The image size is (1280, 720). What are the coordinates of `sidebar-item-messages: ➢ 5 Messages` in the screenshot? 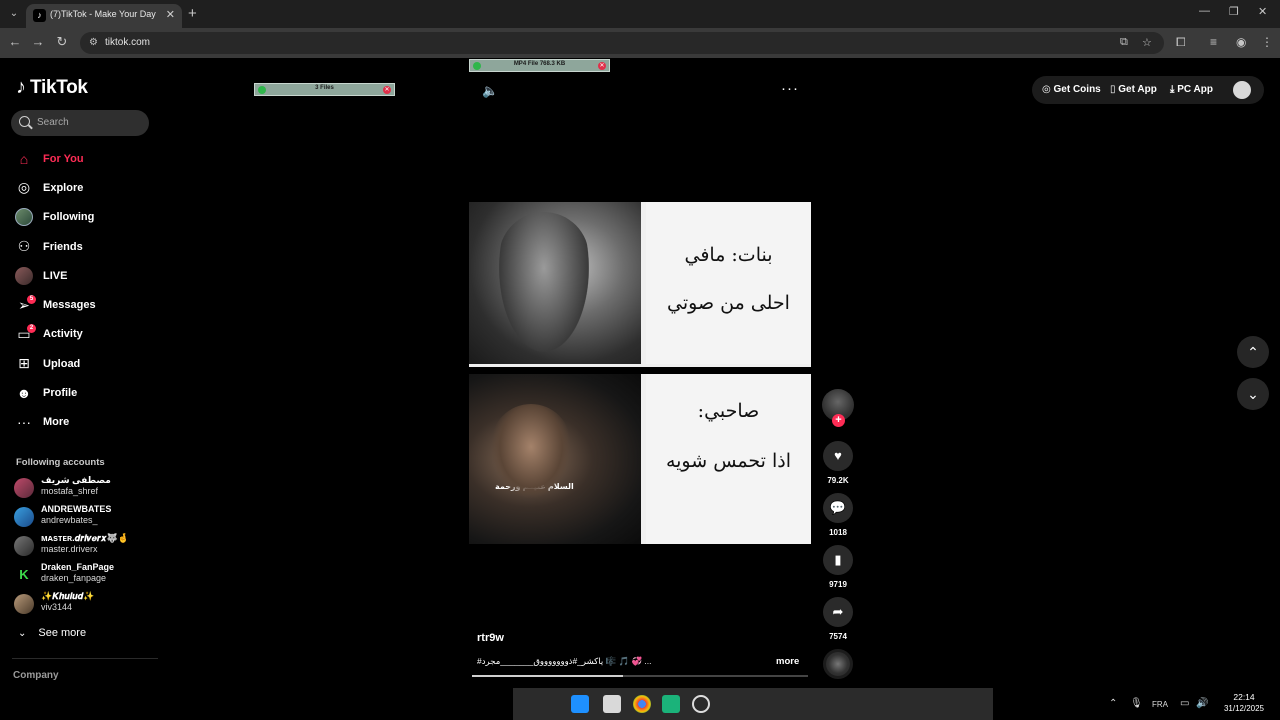 It's located at (87, 304).